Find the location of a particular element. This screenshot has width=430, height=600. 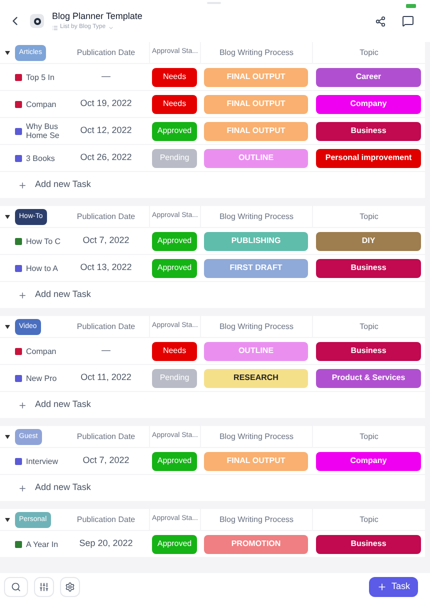

date-cell-text: Oct 19, 2022 is located at coordinates (106, 103).